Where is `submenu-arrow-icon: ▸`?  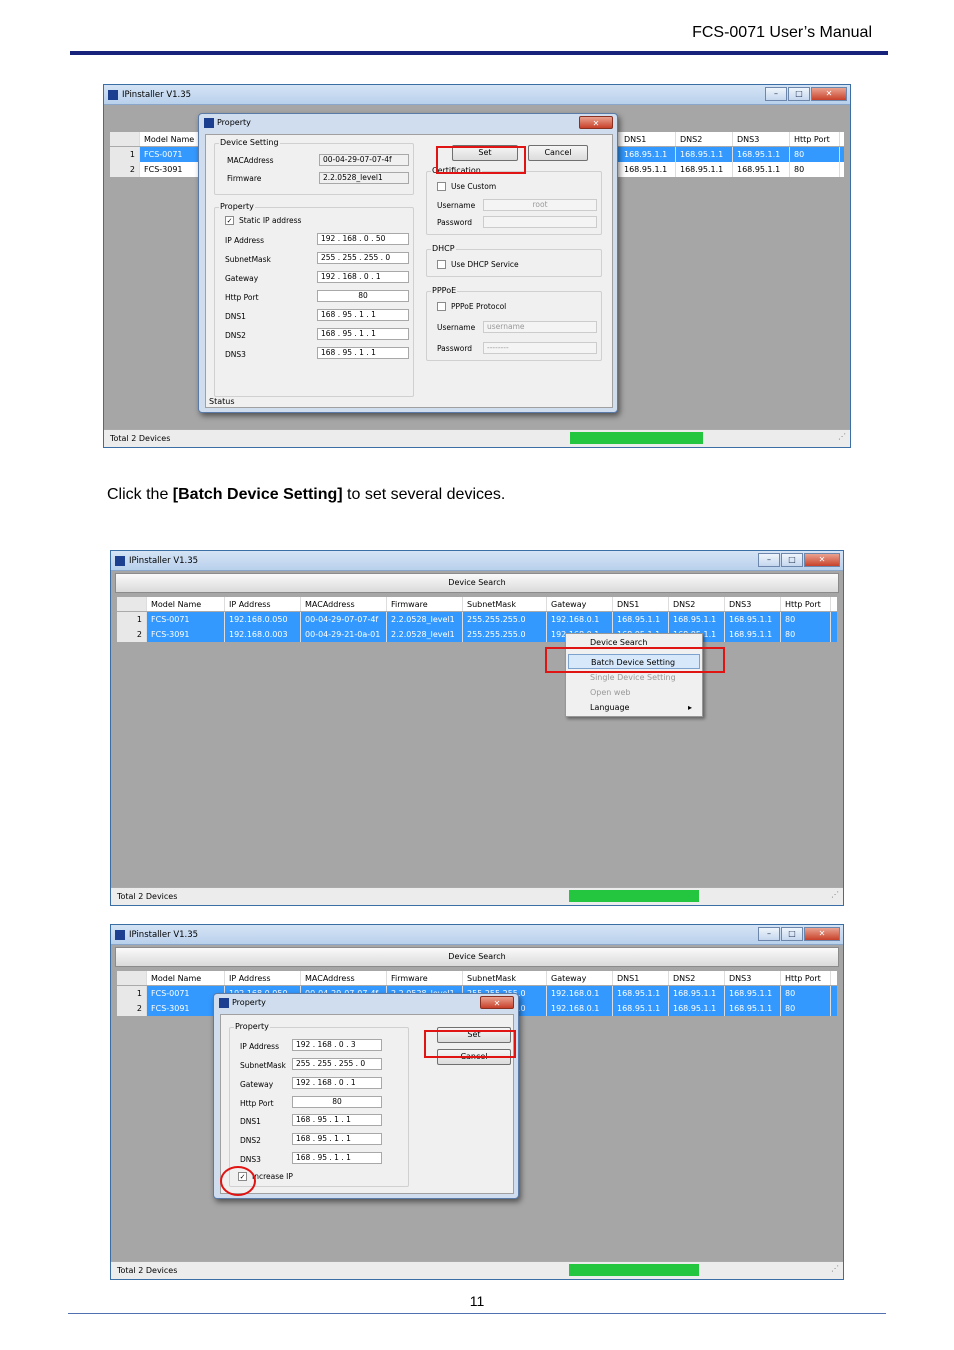
submenu-arrow-icon: ▸ is located at coordinates (689, 707).